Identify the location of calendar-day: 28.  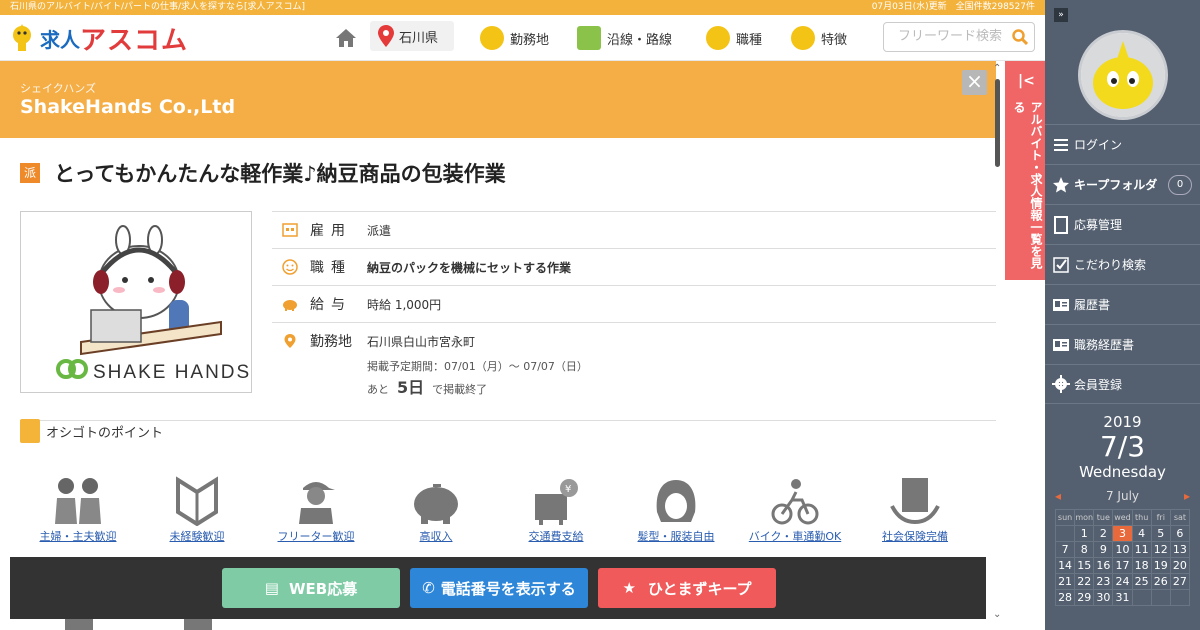
(1065, 597).